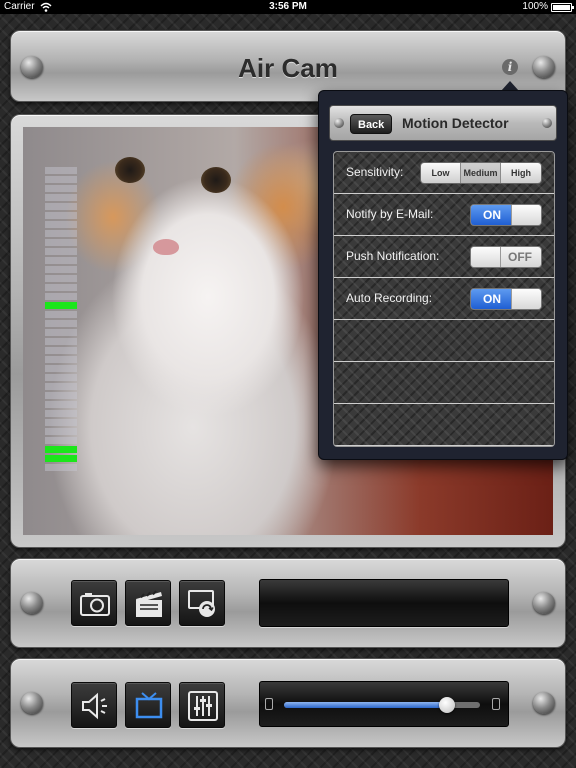 This screenshot has height=768, width=576. I want to click on camera-switch-icon, so click(201, 603).